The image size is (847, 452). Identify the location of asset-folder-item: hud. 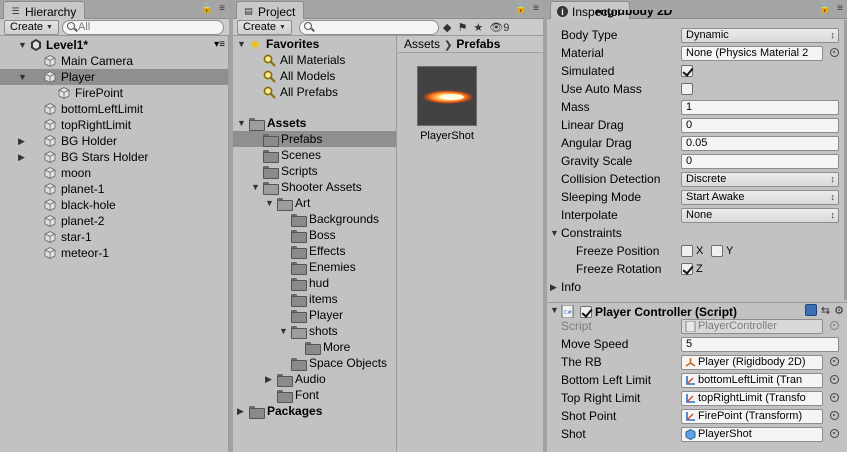
(314, 283).